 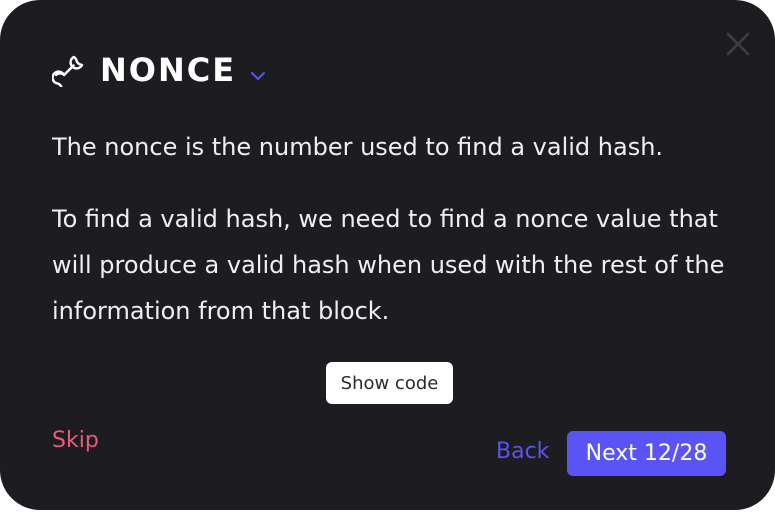 I want to click on modal-header: NONCE, so click(x=159, y=70).